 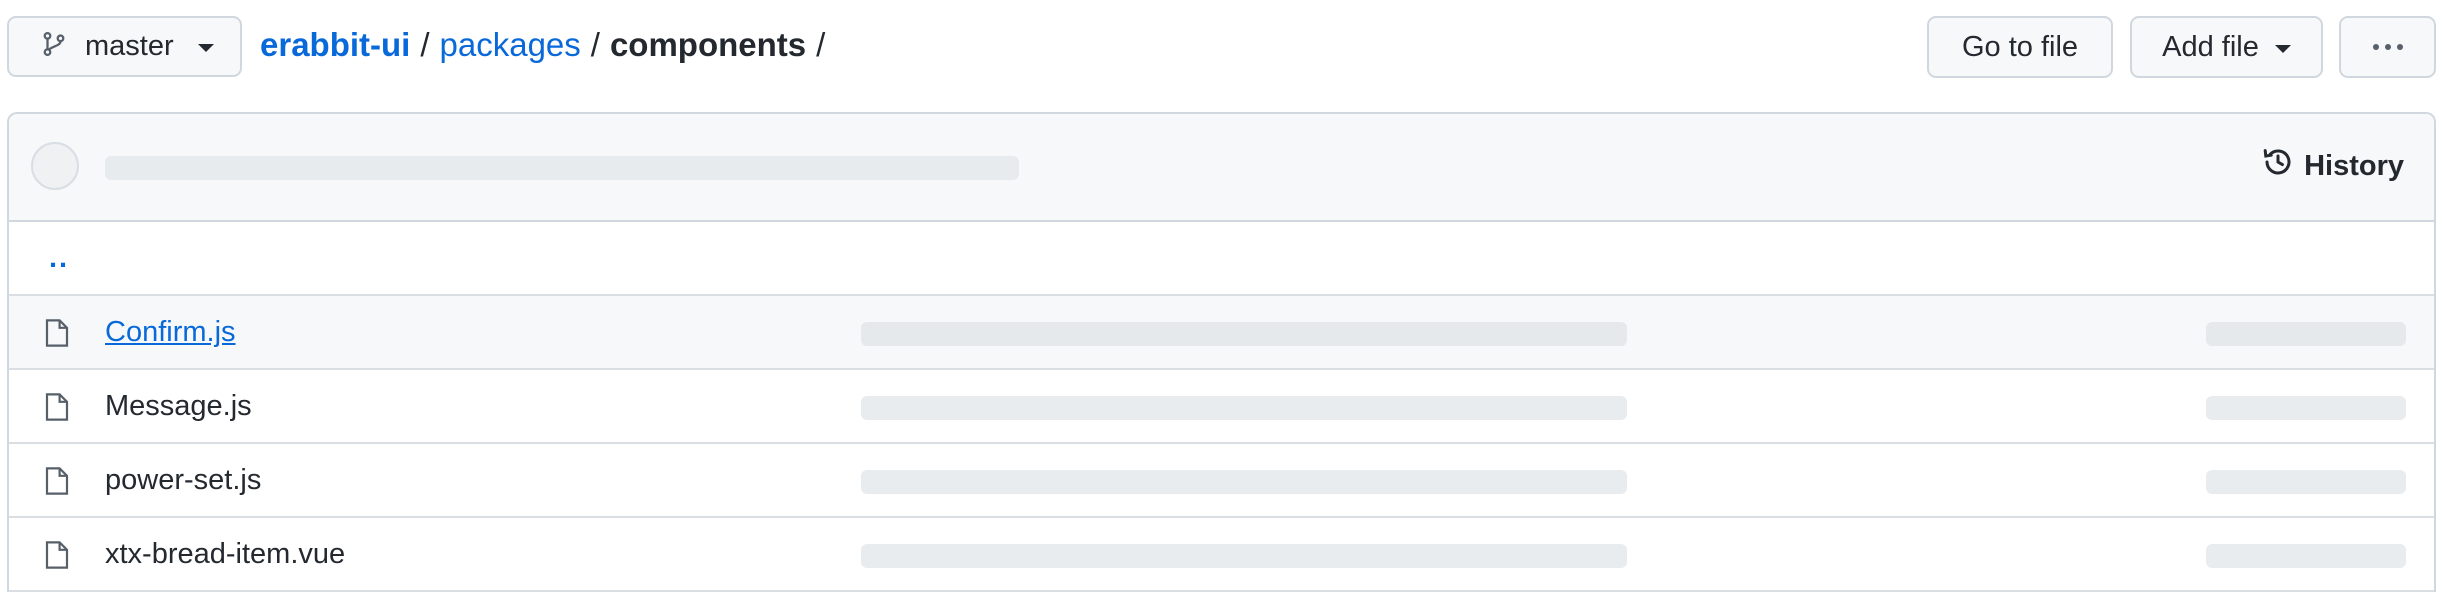 I want to click on add-file-label: Add file, so click(x=2210, y=46).